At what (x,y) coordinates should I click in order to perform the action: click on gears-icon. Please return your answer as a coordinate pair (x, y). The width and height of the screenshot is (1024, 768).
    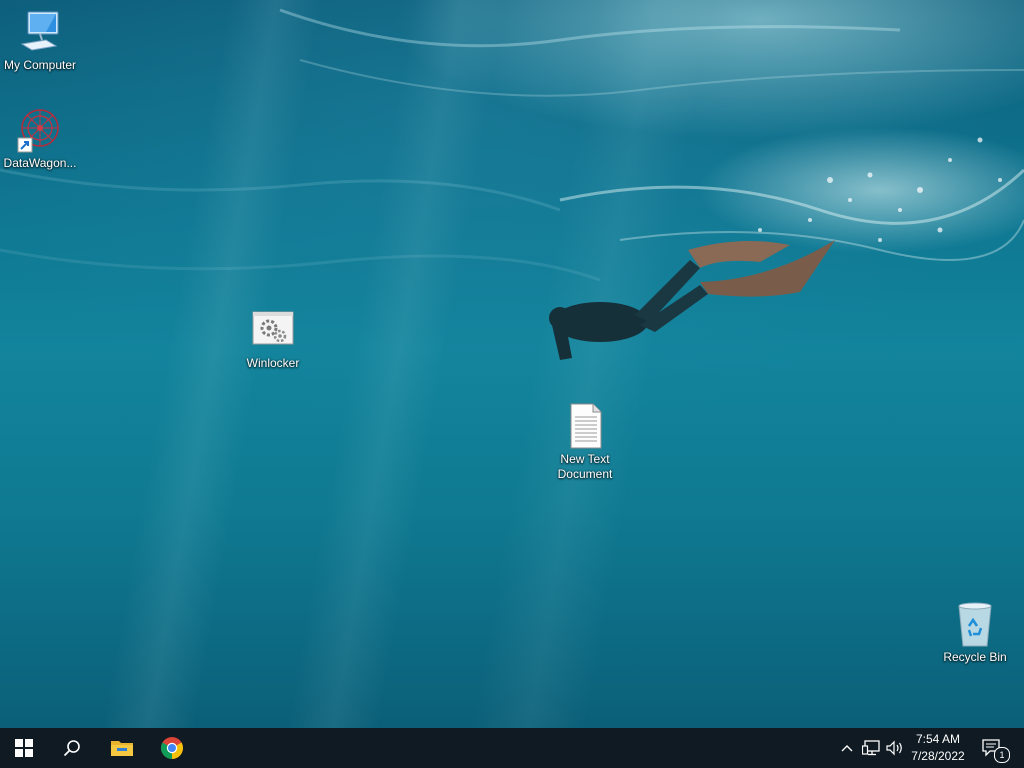
    Looking at the image, I should click on (273, 328).